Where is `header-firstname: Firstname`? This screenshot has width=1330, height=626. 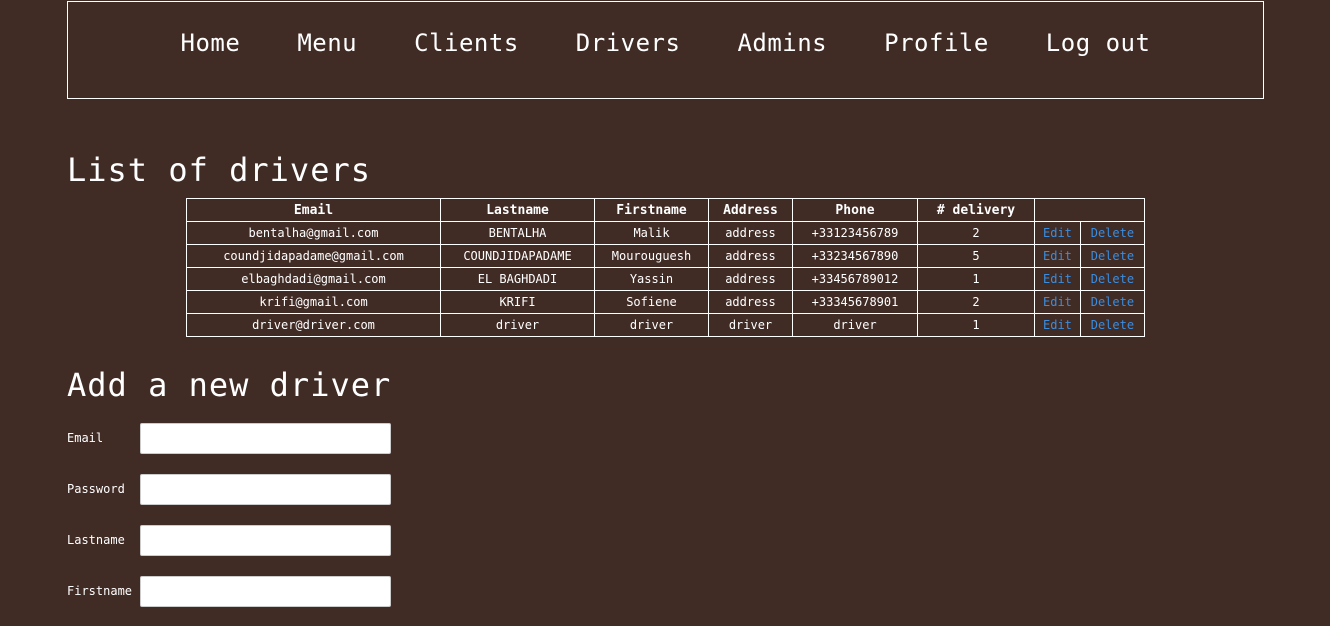
header-firstname: Firstname is located at coordinates (651, 210).